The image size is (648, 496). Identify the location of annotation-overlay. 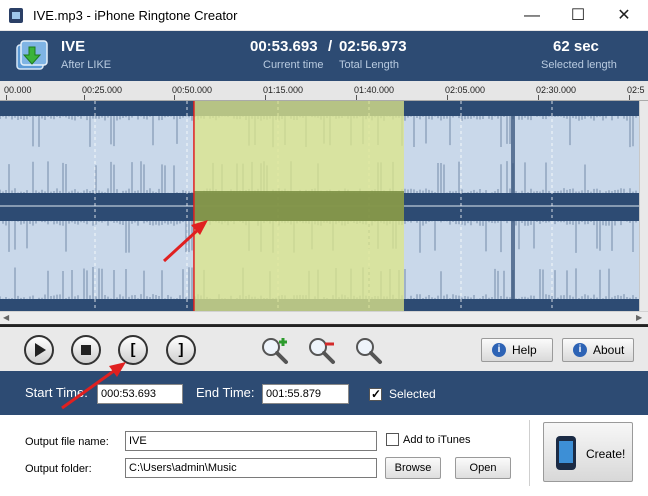
(134, 315).